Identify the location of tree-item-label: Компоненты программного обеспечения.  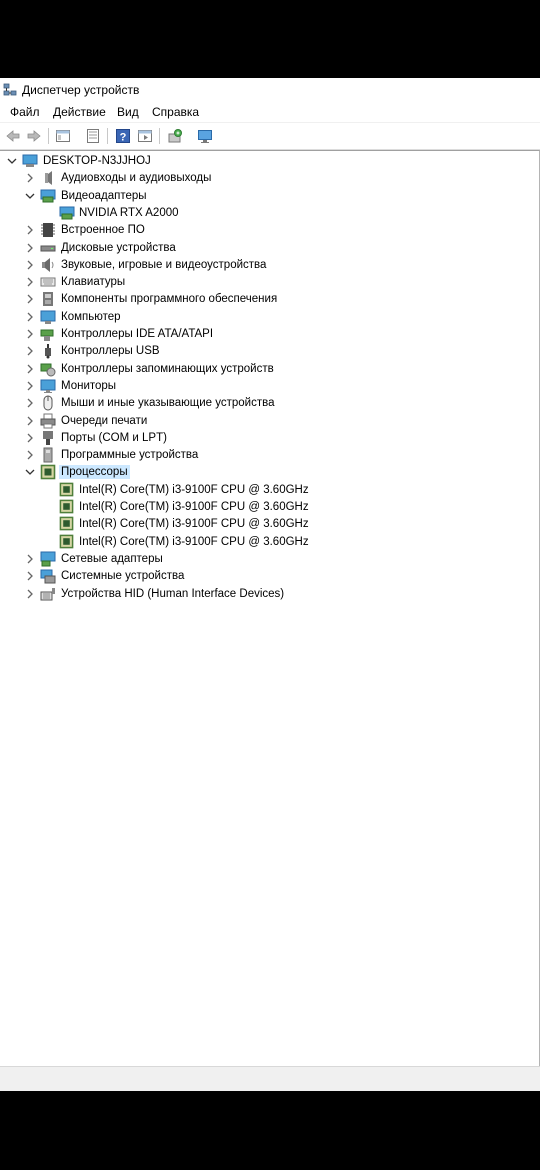
(169, 299).